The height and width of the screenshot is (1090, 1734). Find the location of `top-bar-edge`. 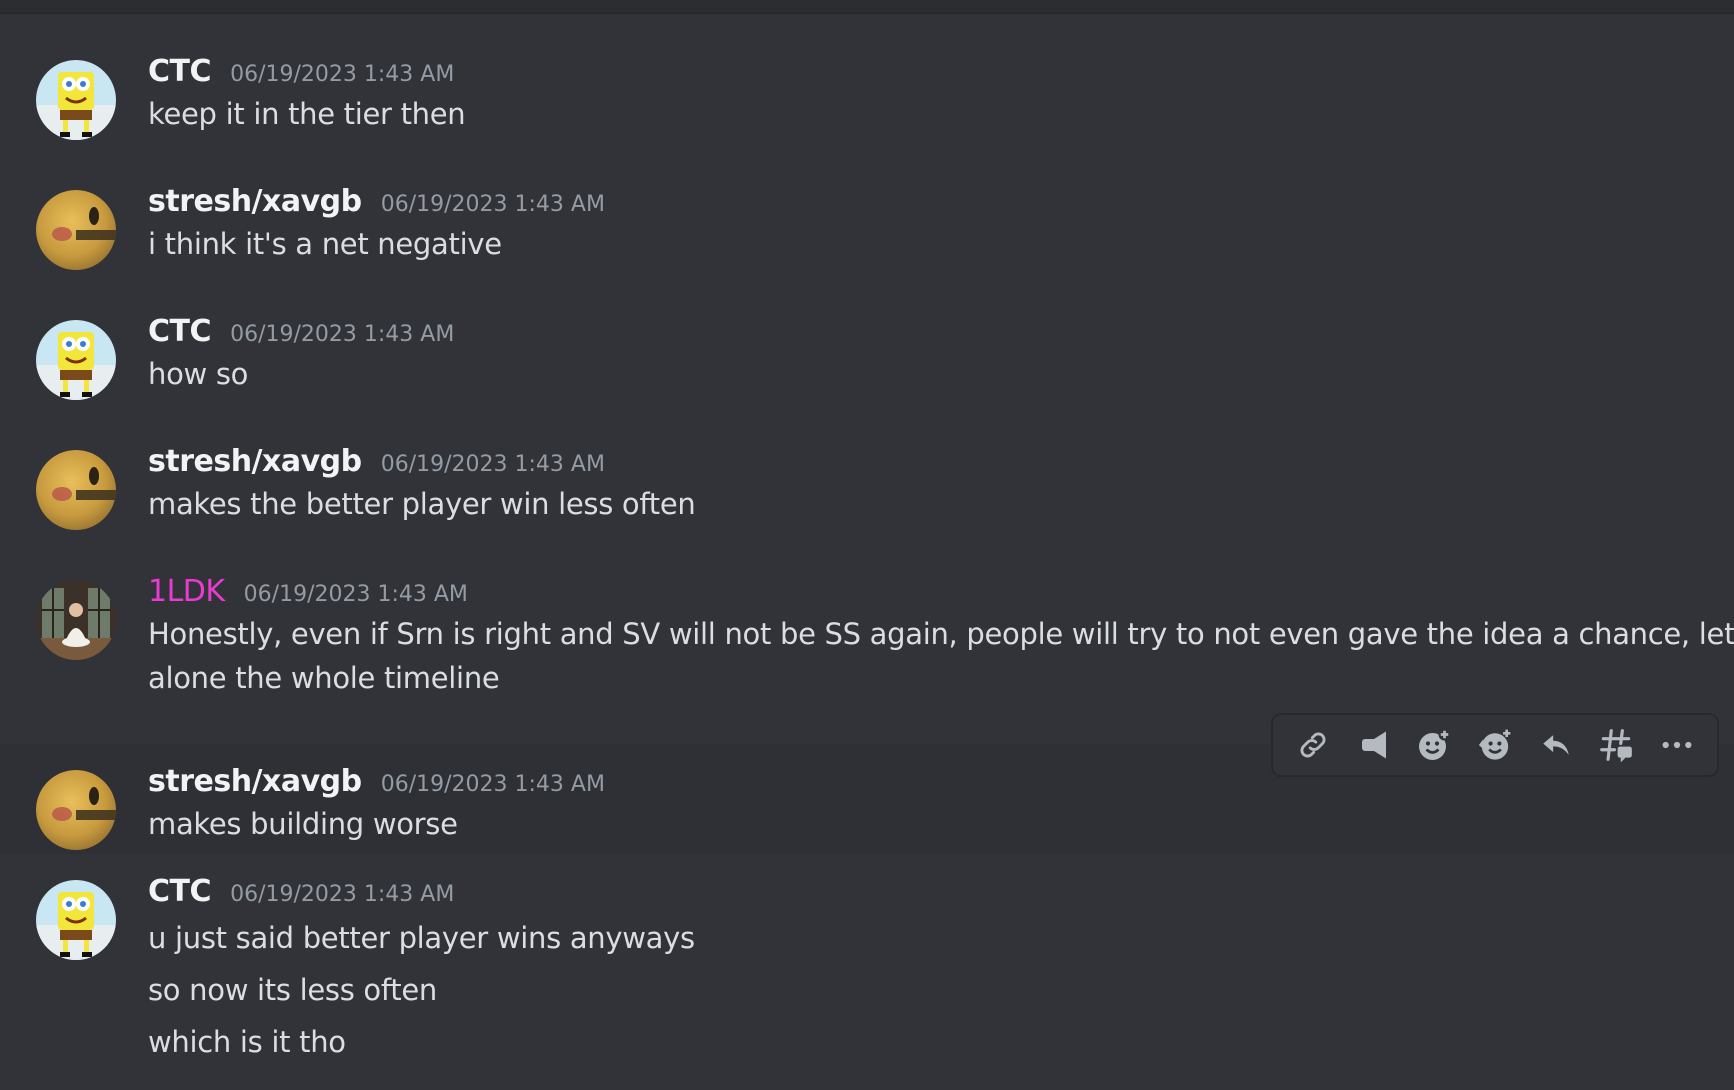

top-bar-edge is located at coordinates (867, 7).